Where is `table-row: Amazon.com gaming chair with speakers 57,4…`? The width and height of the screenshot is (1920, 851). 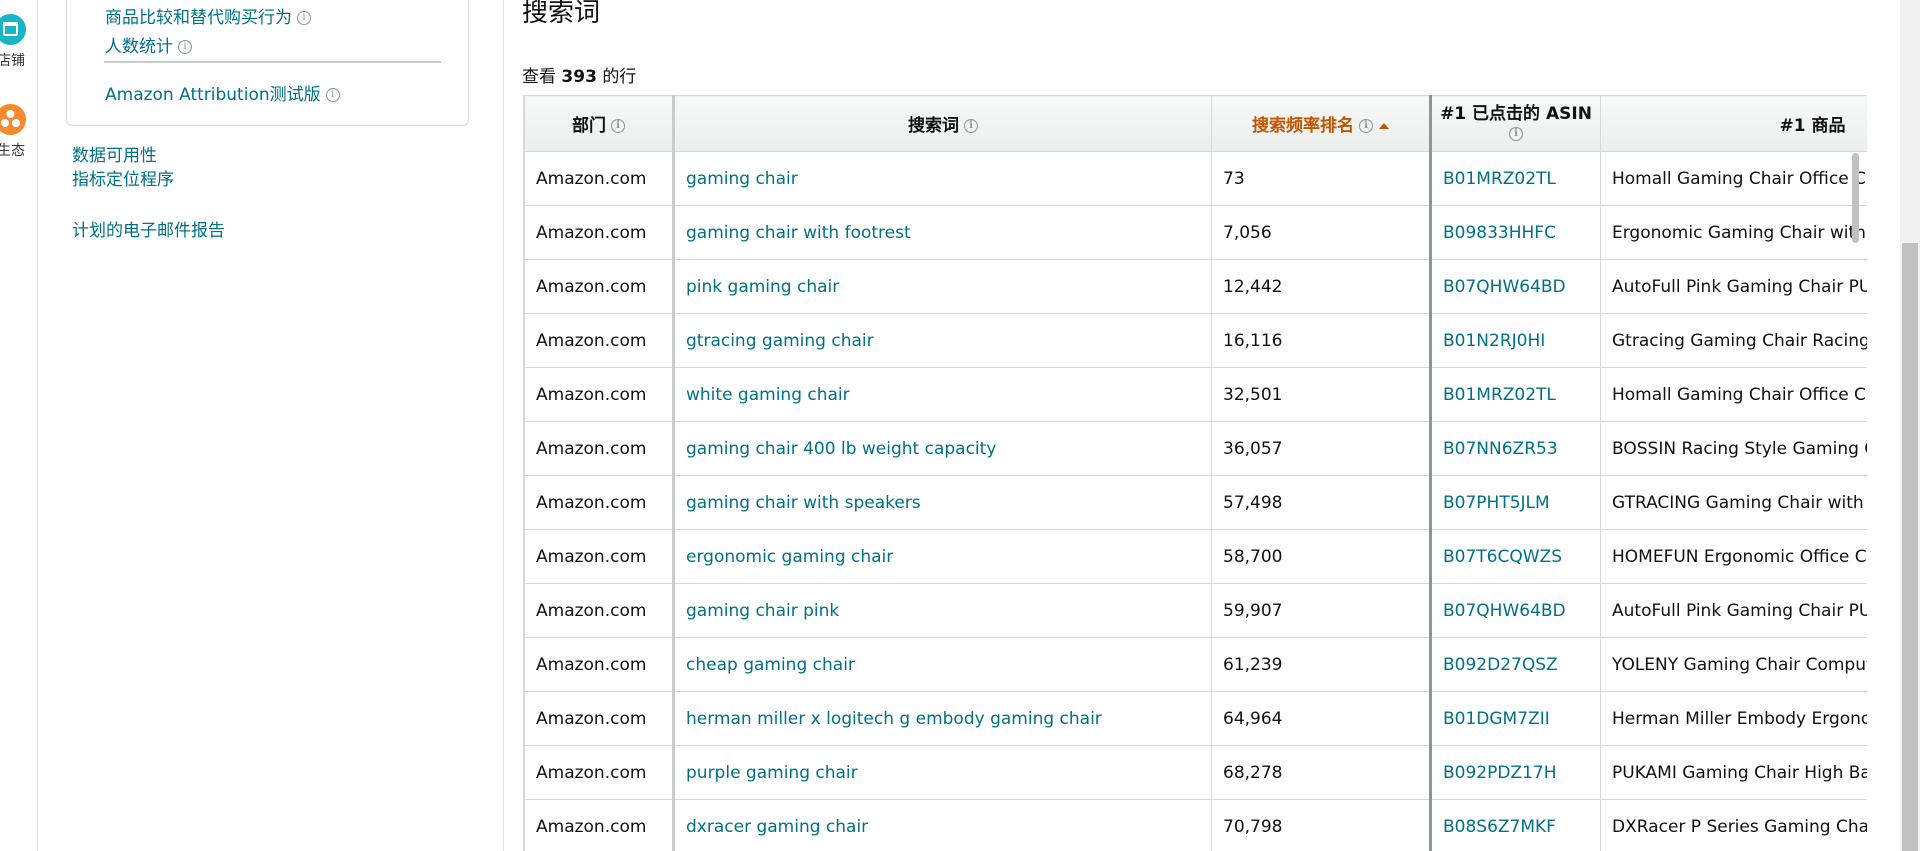 table-row: Amazon.com gaming chair with speakers 57,4… is located at coordinates (1195, 502).